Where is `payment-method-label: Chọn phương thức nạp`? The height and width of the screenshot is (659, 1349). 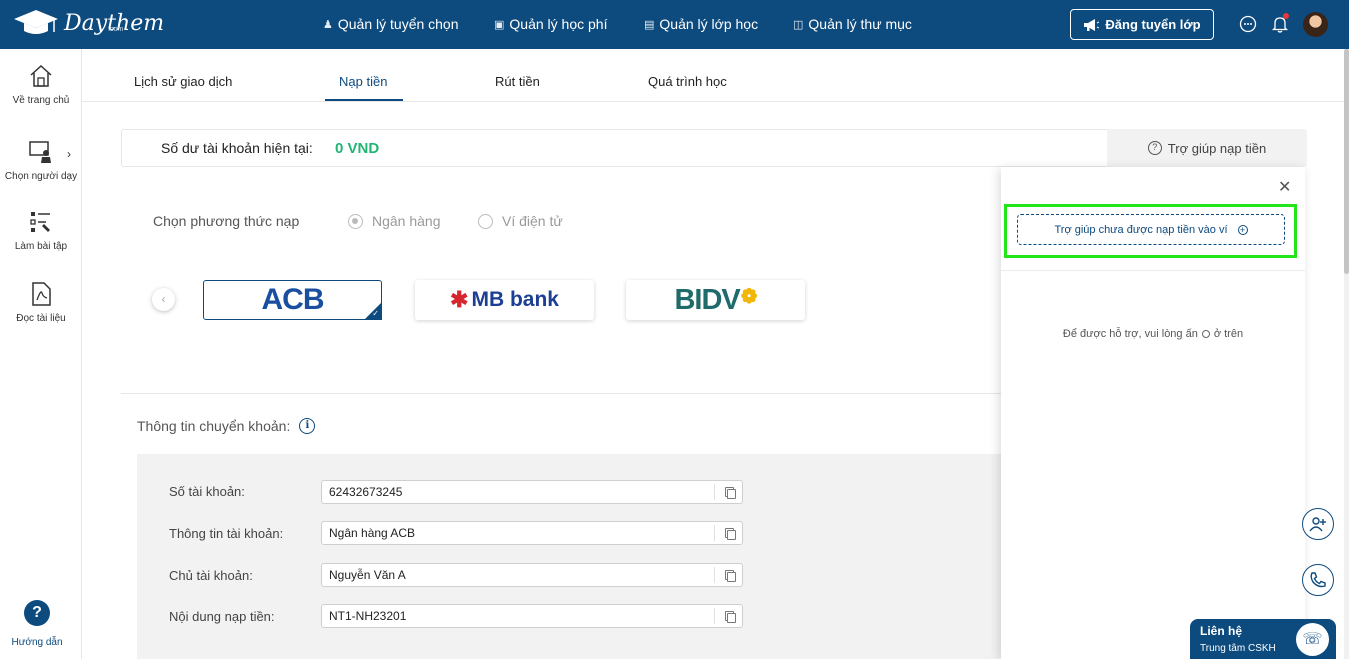 payment-method-label: Chọn phương thức nạp is located at coordinates (226, 221).